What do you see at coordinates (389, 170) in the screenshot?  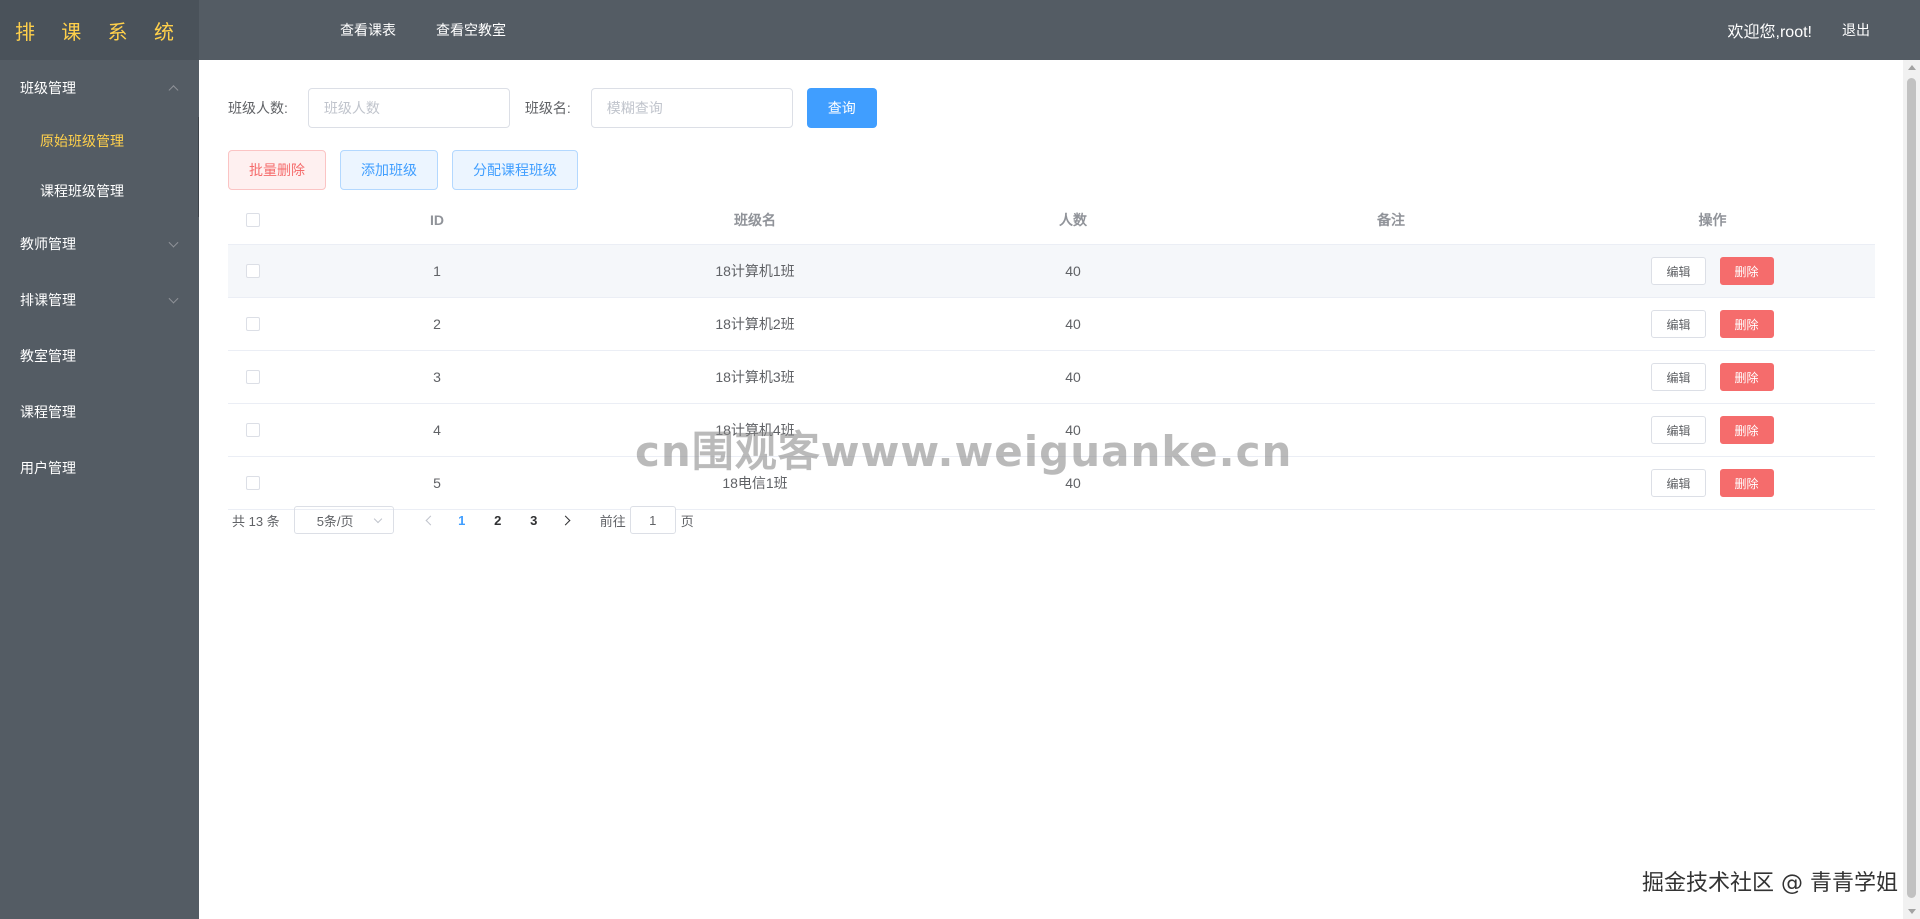 I see `add-class-button: 添加班级` at bounding box center [389, 170].